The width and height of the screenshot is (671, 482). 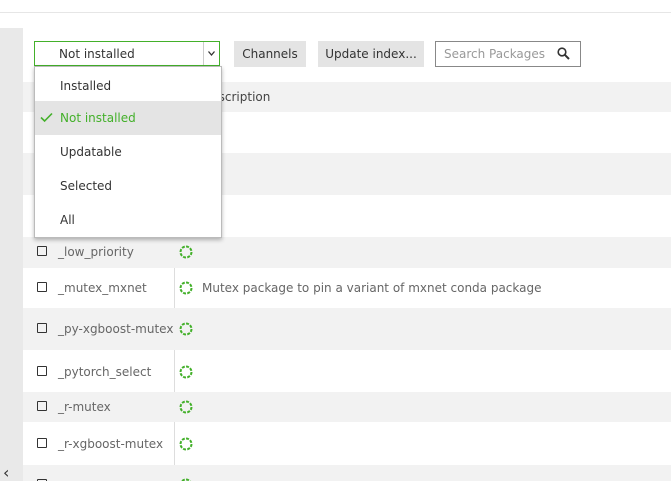 What do you see at coordinates (347, 407) in the screenshot?
I see `table-row: _r-mutex` at bounding box center [347, 407].